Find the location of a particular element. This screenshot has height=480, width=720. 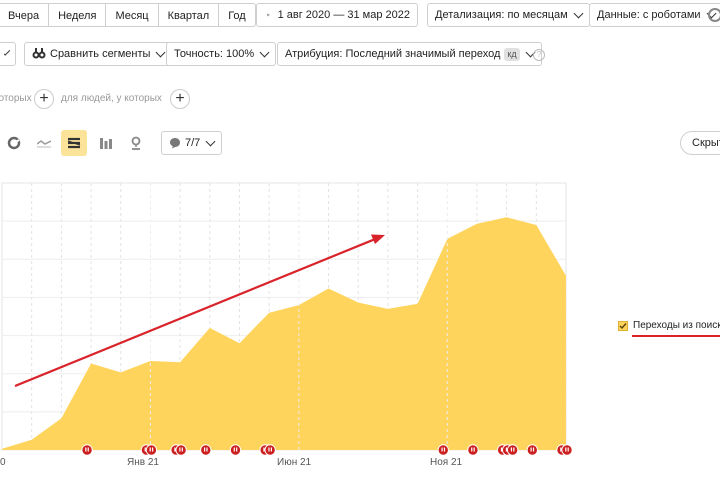

chart-type-area-button is located at coordinates (74, 143).